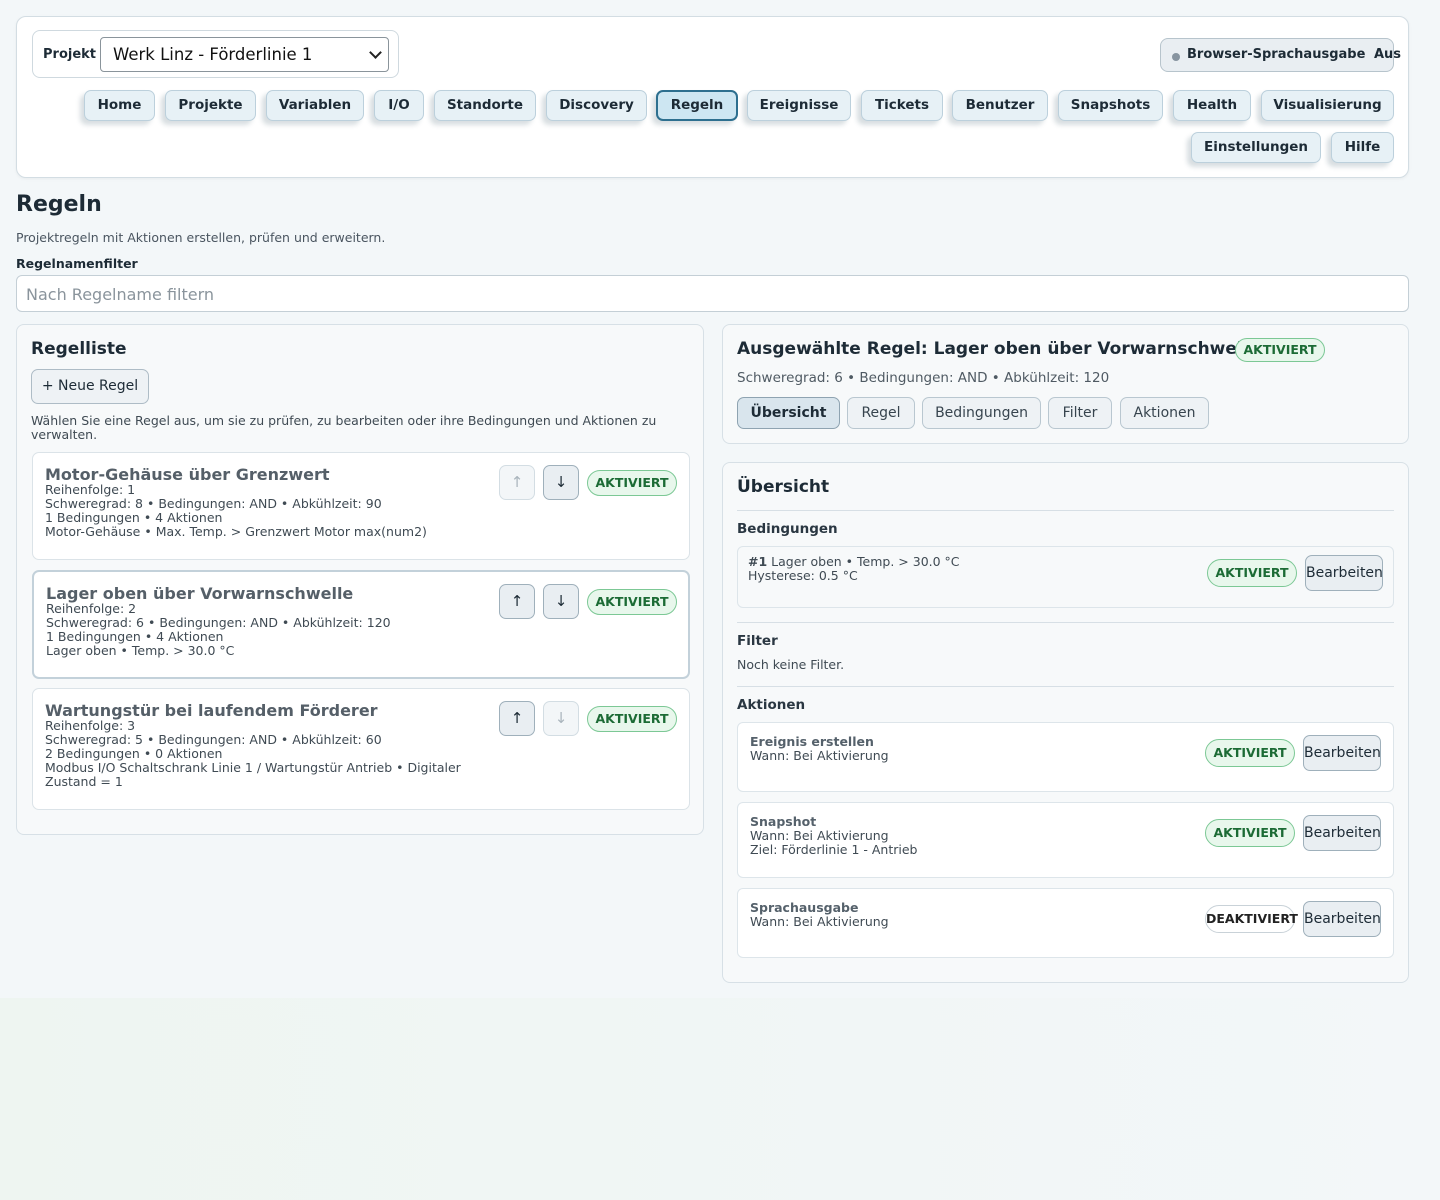  I want to click on tab-regel: Regel, so click(881, 413).